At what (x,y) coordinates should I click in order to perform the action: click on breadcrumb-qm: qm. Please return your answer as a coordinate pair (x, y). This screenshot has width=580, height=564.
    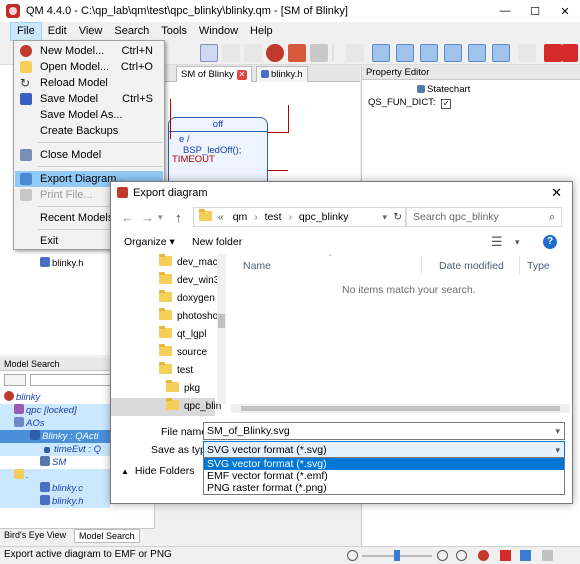
    Looking at the image, I should click on (240, 217).